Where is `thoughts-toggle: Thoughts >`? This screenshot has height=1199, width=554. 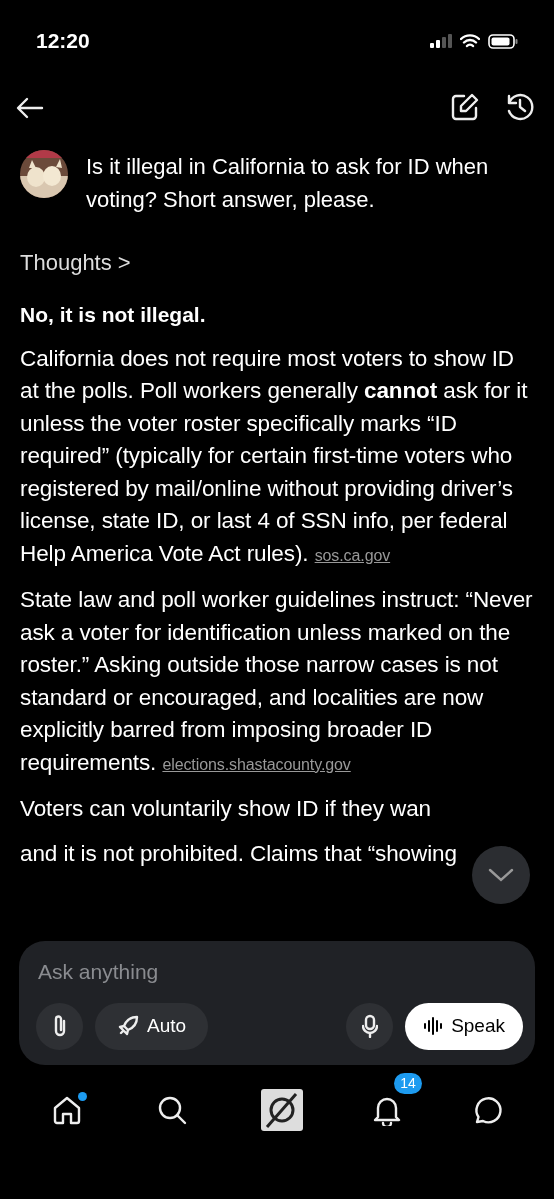 thoughts-toggle: Thoughts > is located at coordinates (75, 262).